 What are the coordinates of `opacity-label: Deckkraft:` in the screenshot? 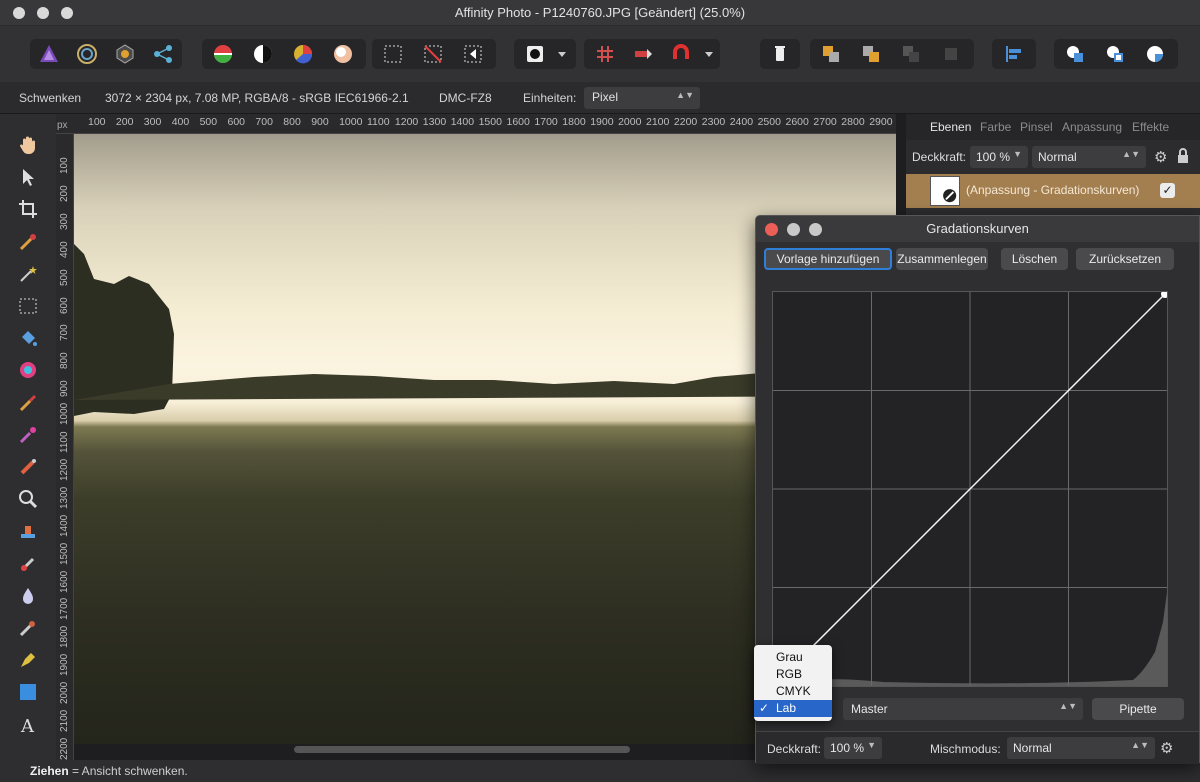 It's located at (794, 749).